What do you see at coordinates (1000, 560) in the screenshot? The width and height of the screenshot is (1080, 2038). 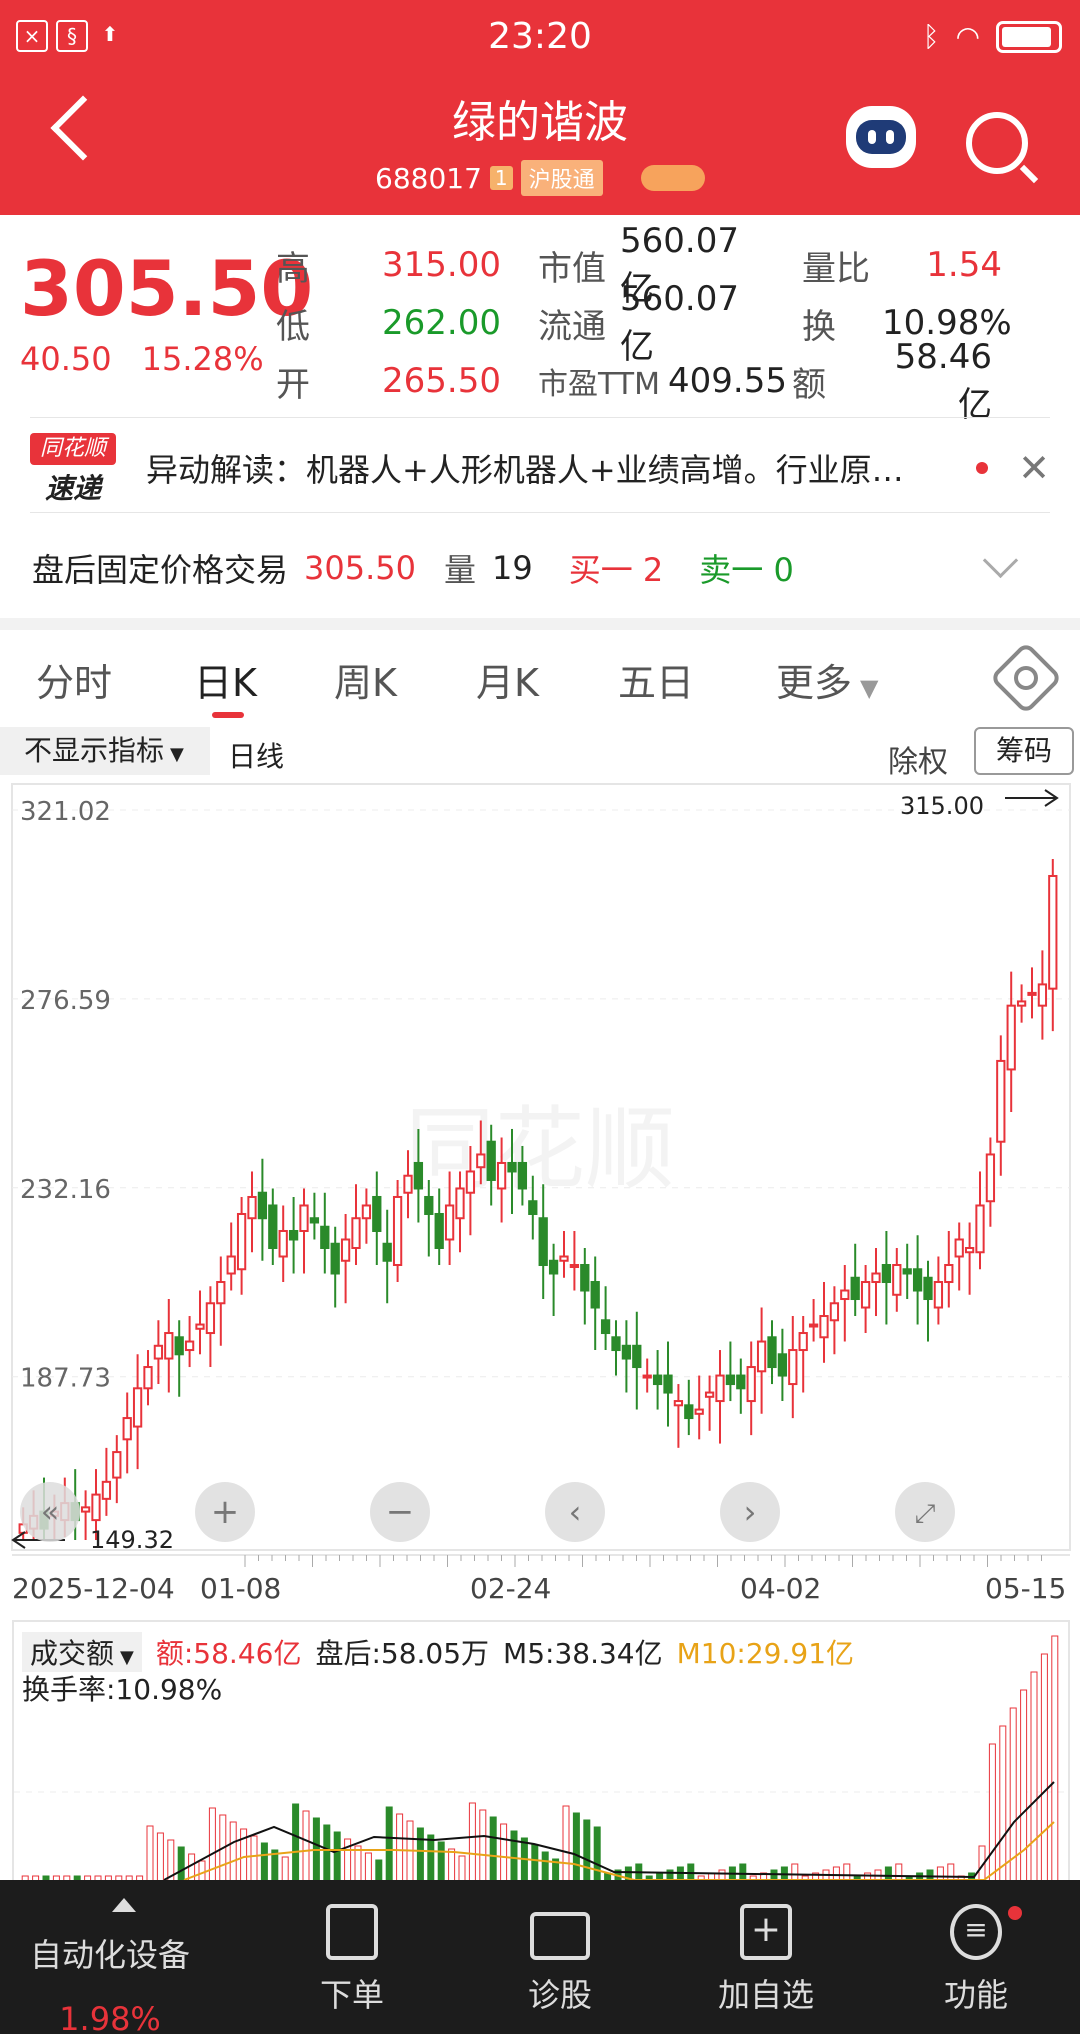 I see `chevron-down-icon` at bounding box center [1000, 560].